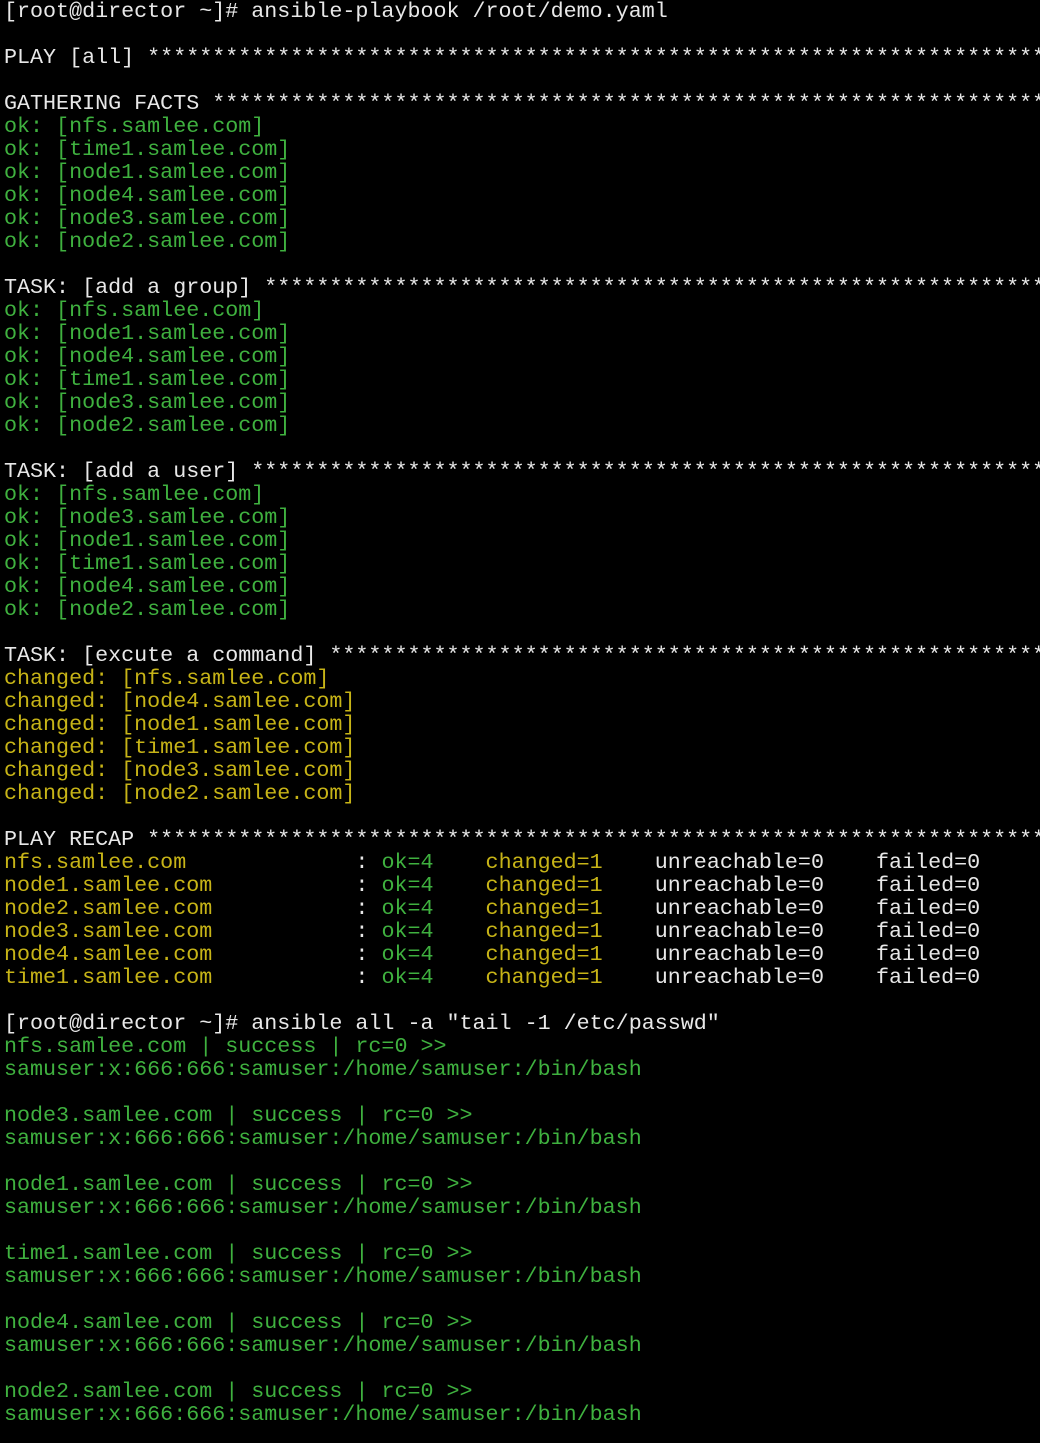 This screenshot has width=1040, height=1443. I want to click on terminal-line: time1.samlee.com | success | rc=0 >>, so click(522, 1253).